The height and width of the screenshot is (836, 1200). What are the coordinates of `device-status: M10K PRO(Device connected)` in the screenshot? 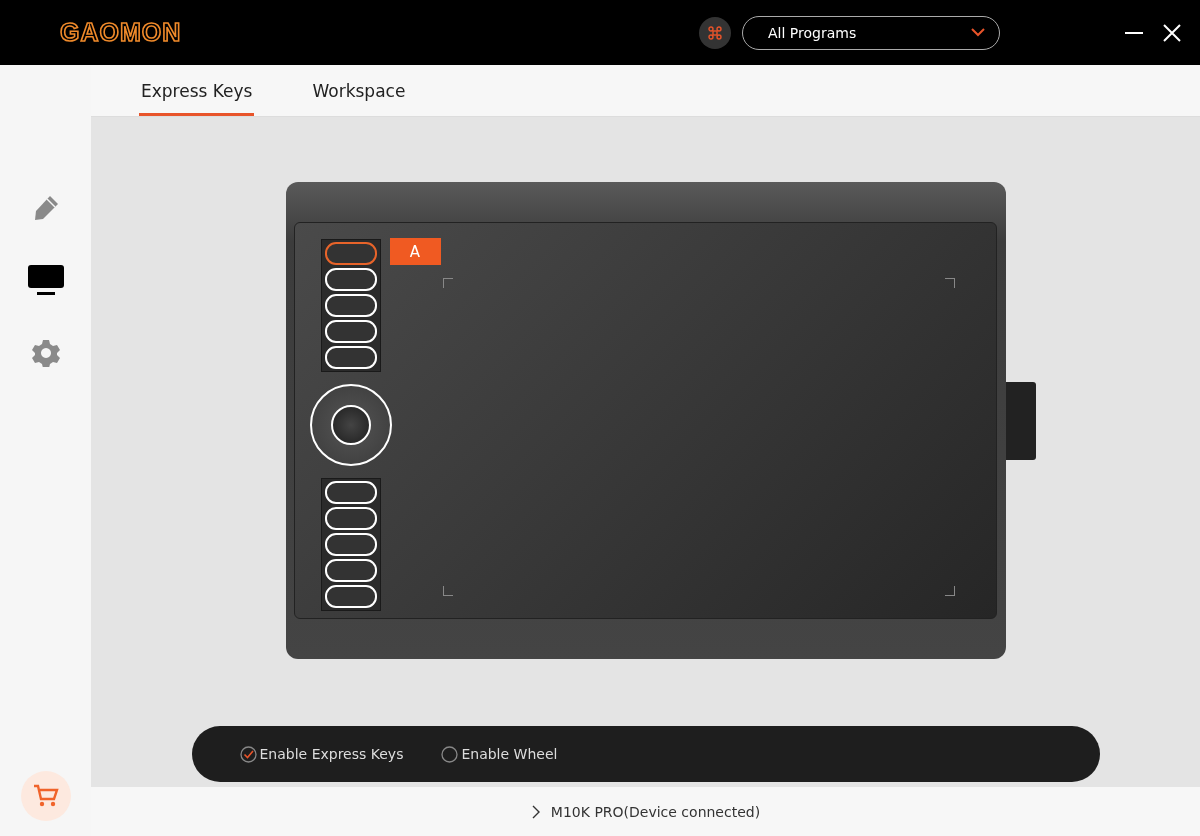 It's located at (655, 811).